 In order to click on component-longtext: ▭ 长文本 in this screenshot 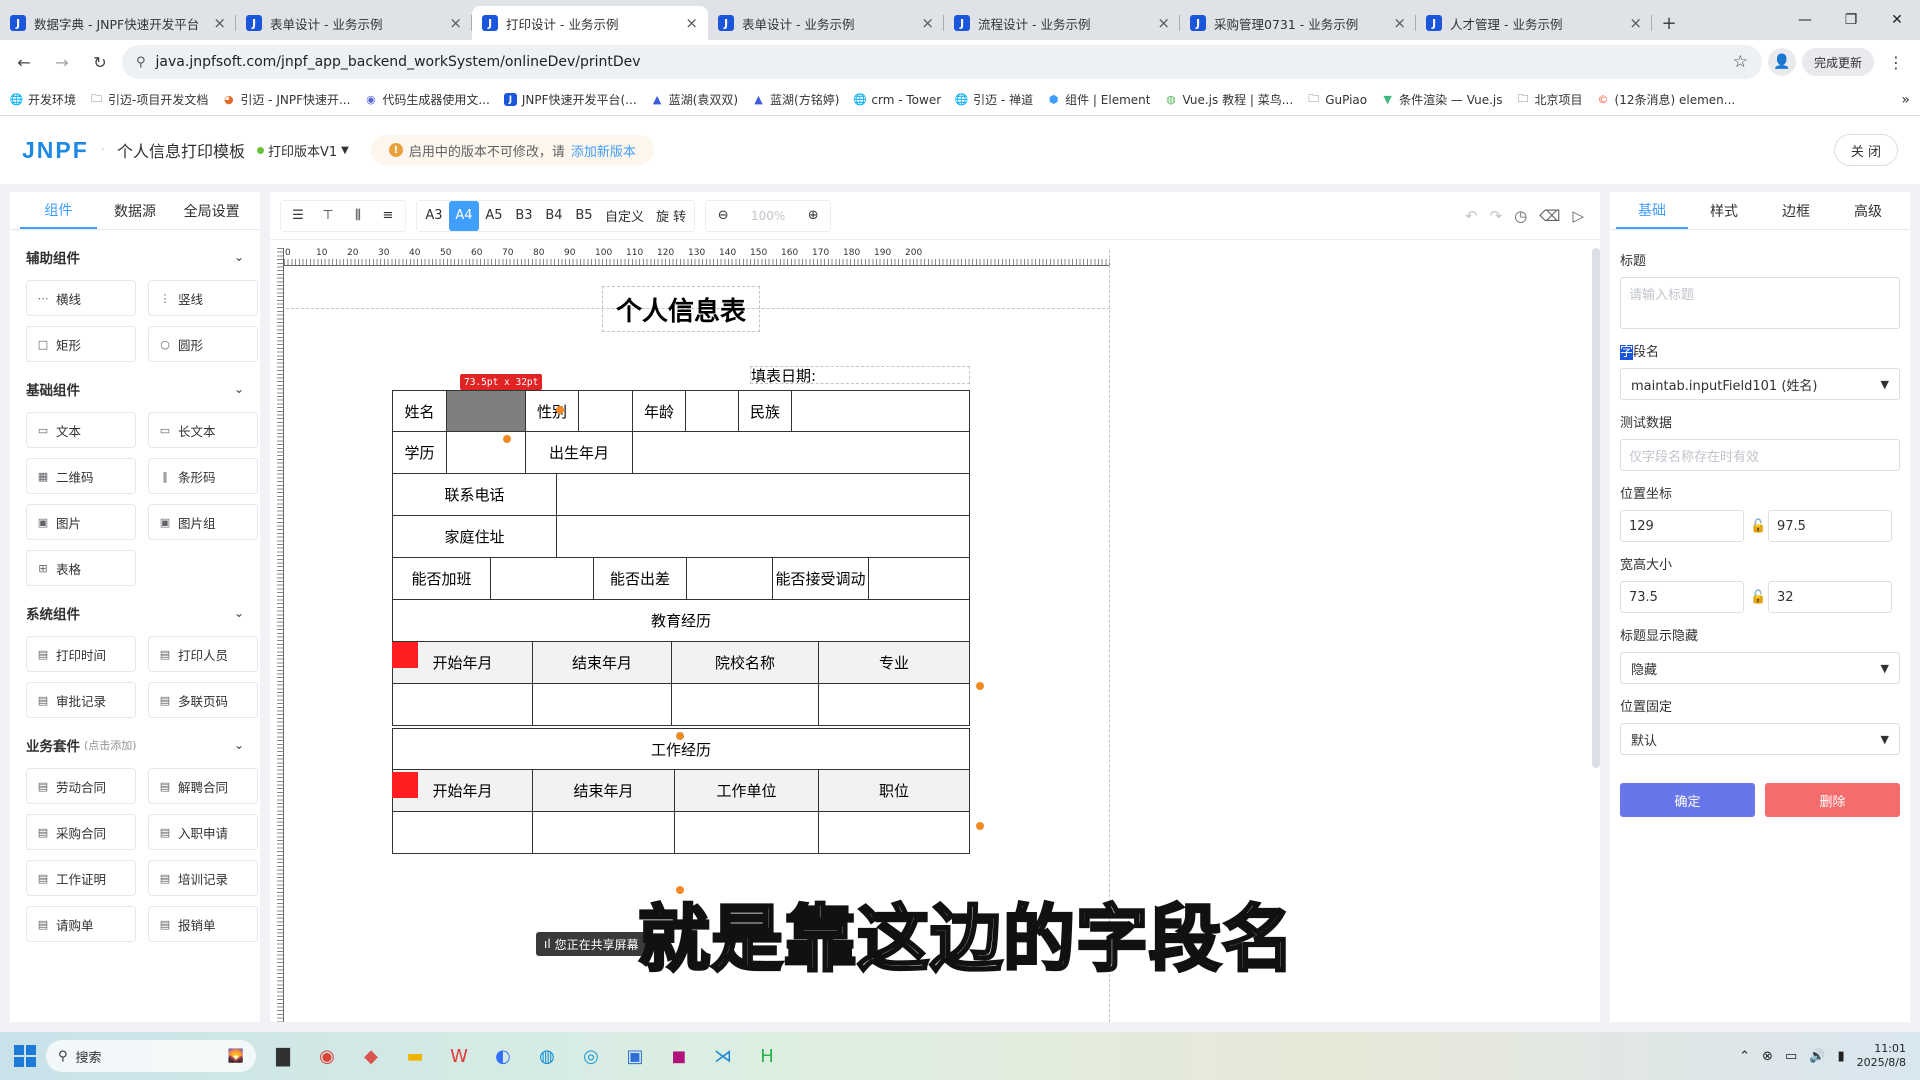, I will do `click(203, 430)`.